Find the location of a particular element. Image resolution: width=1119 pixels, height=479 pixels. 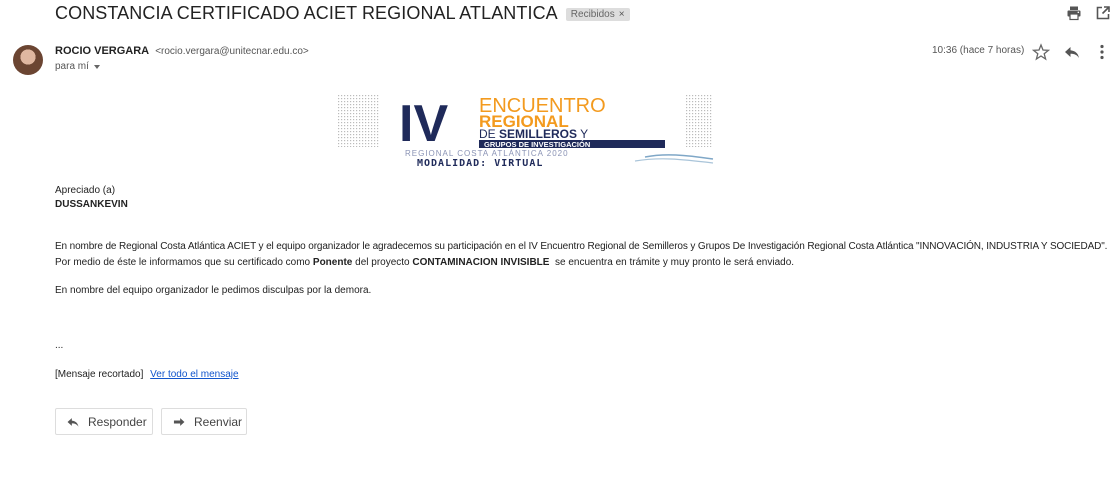

banner-line-3: DE SEMILLEROS Y is located at coordinates (533, 134).